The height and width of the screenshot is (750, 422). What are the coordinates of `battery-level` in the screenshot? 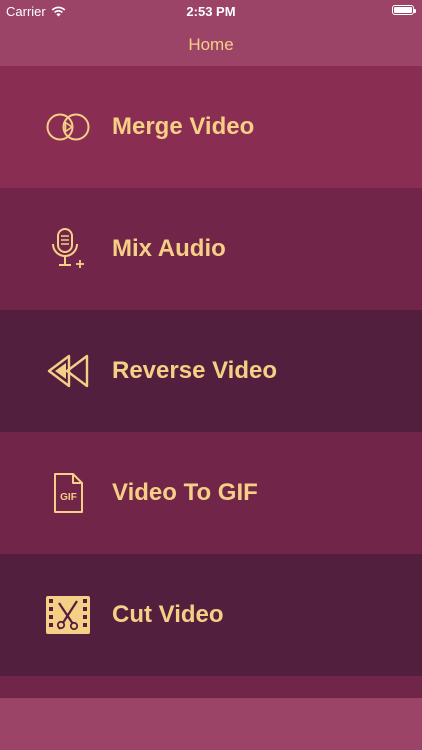 It's located at (403, 10).